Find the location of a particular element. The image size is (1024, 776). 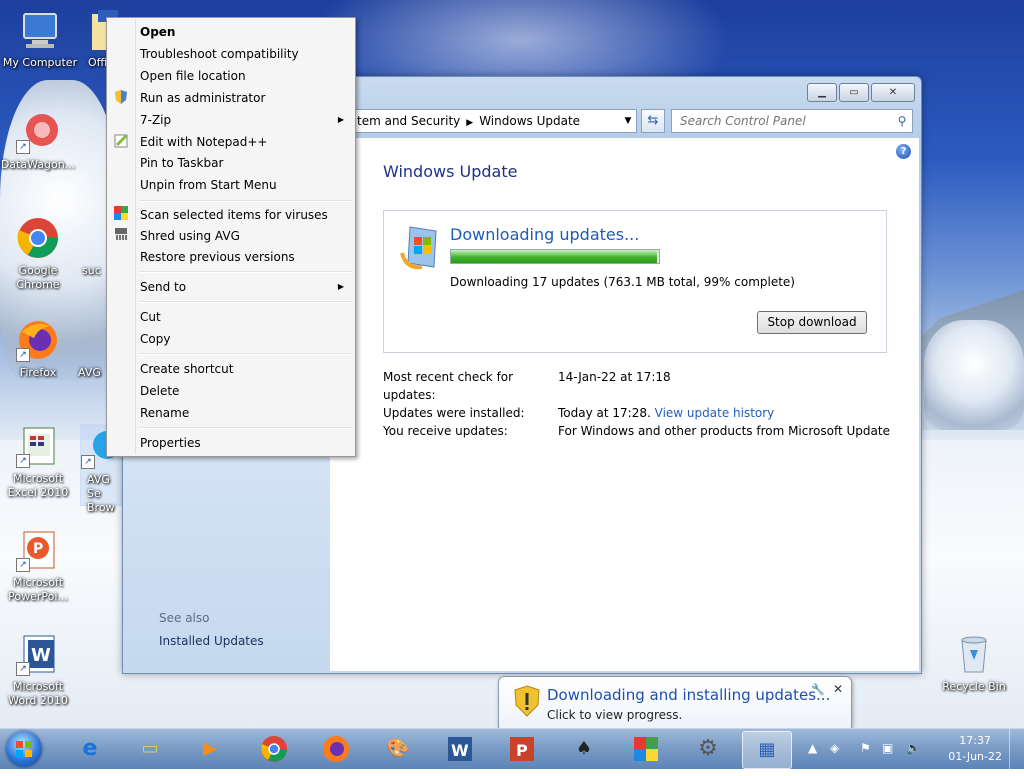

taskbar-word: W is located at coordinates (460, 749).